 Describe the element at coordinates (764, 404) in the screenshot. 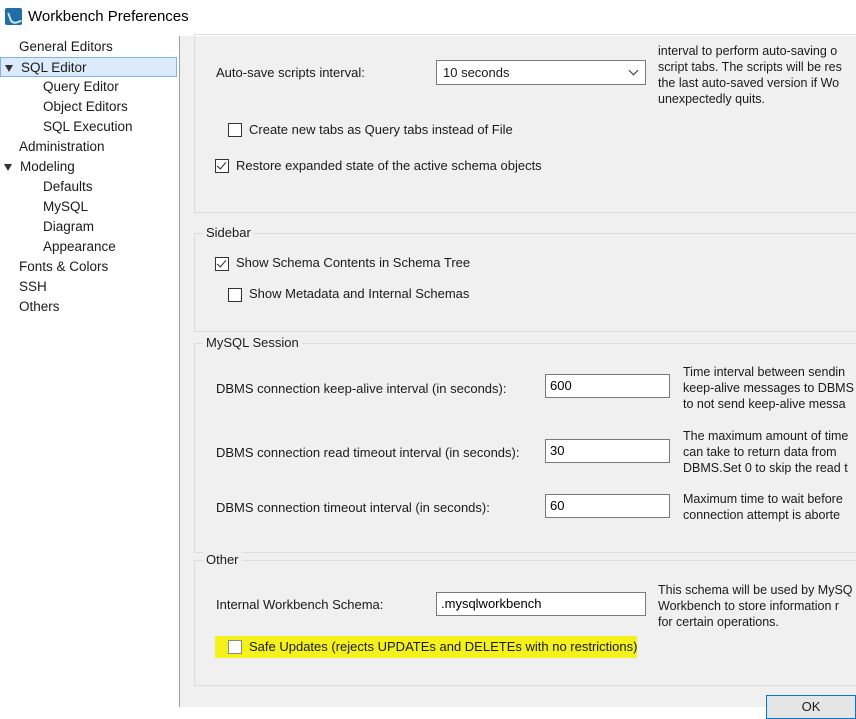

I see `help-line: to not send keep-alive messa` at that location.